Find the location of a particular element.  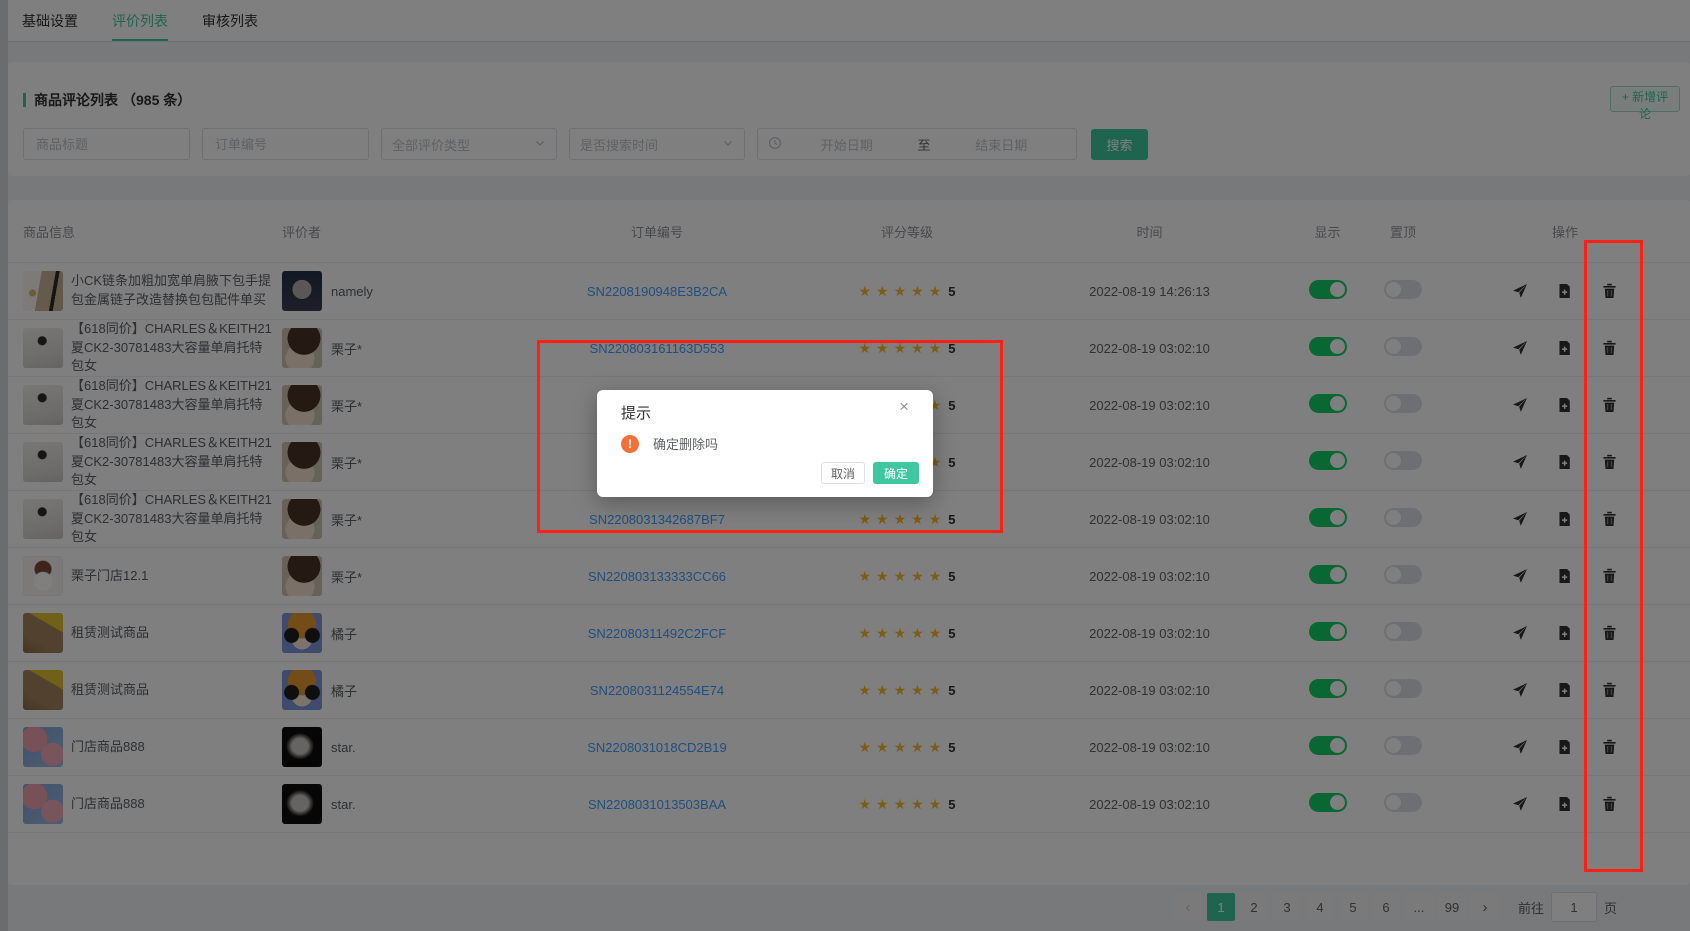

dialog-buttons: 取消 确定 is located at coordinates (870, 473).